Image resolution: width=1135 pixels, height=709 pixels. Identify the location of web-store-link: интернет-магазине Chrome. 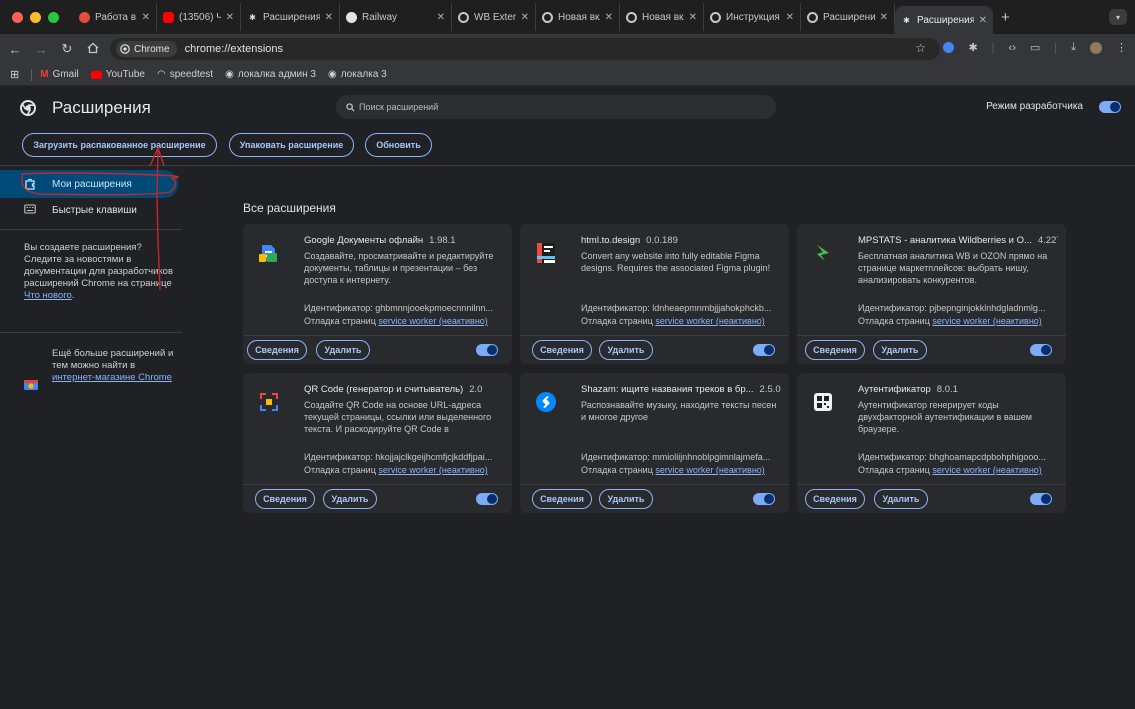
(112, 377).